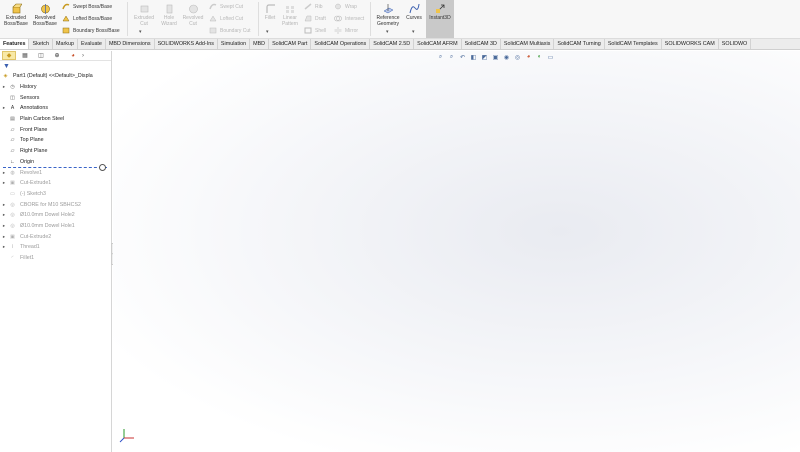 The image size is (800, 452). Describe the element at coordinates (392, 44) in the screenshot. I see `tab-solidcam-2-5d: SolidCAM 2.5D` at that location.